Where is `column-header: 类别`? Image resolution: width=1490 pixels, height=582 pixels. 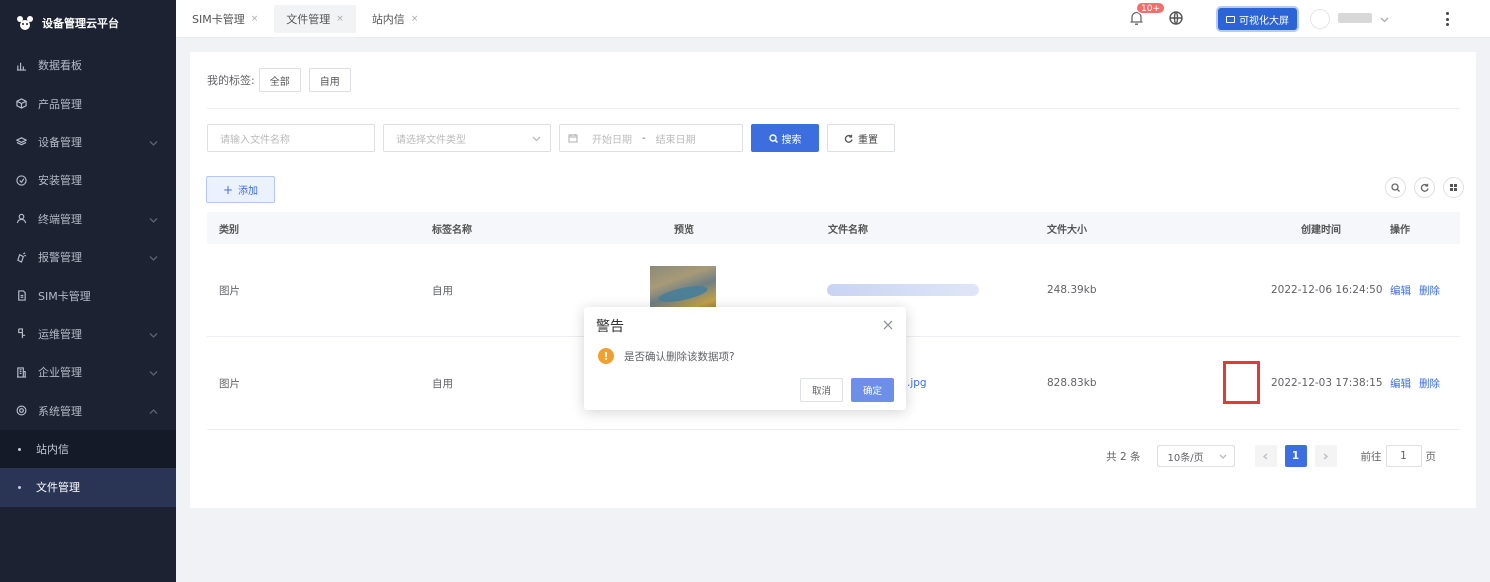
column-header: 类别 is located at coordinates (229, 230).